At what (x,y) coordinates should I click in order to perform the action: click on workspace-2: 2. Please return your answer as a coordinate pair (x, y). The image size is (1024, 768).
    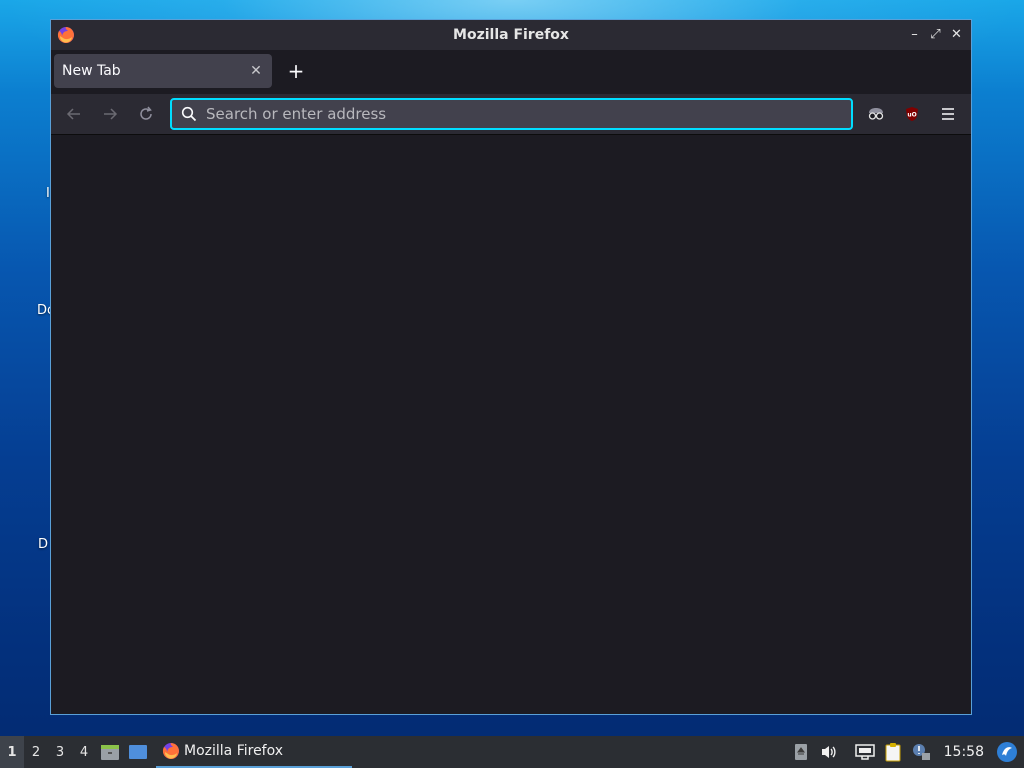
    Looking at the image, I should click on (36, 752).